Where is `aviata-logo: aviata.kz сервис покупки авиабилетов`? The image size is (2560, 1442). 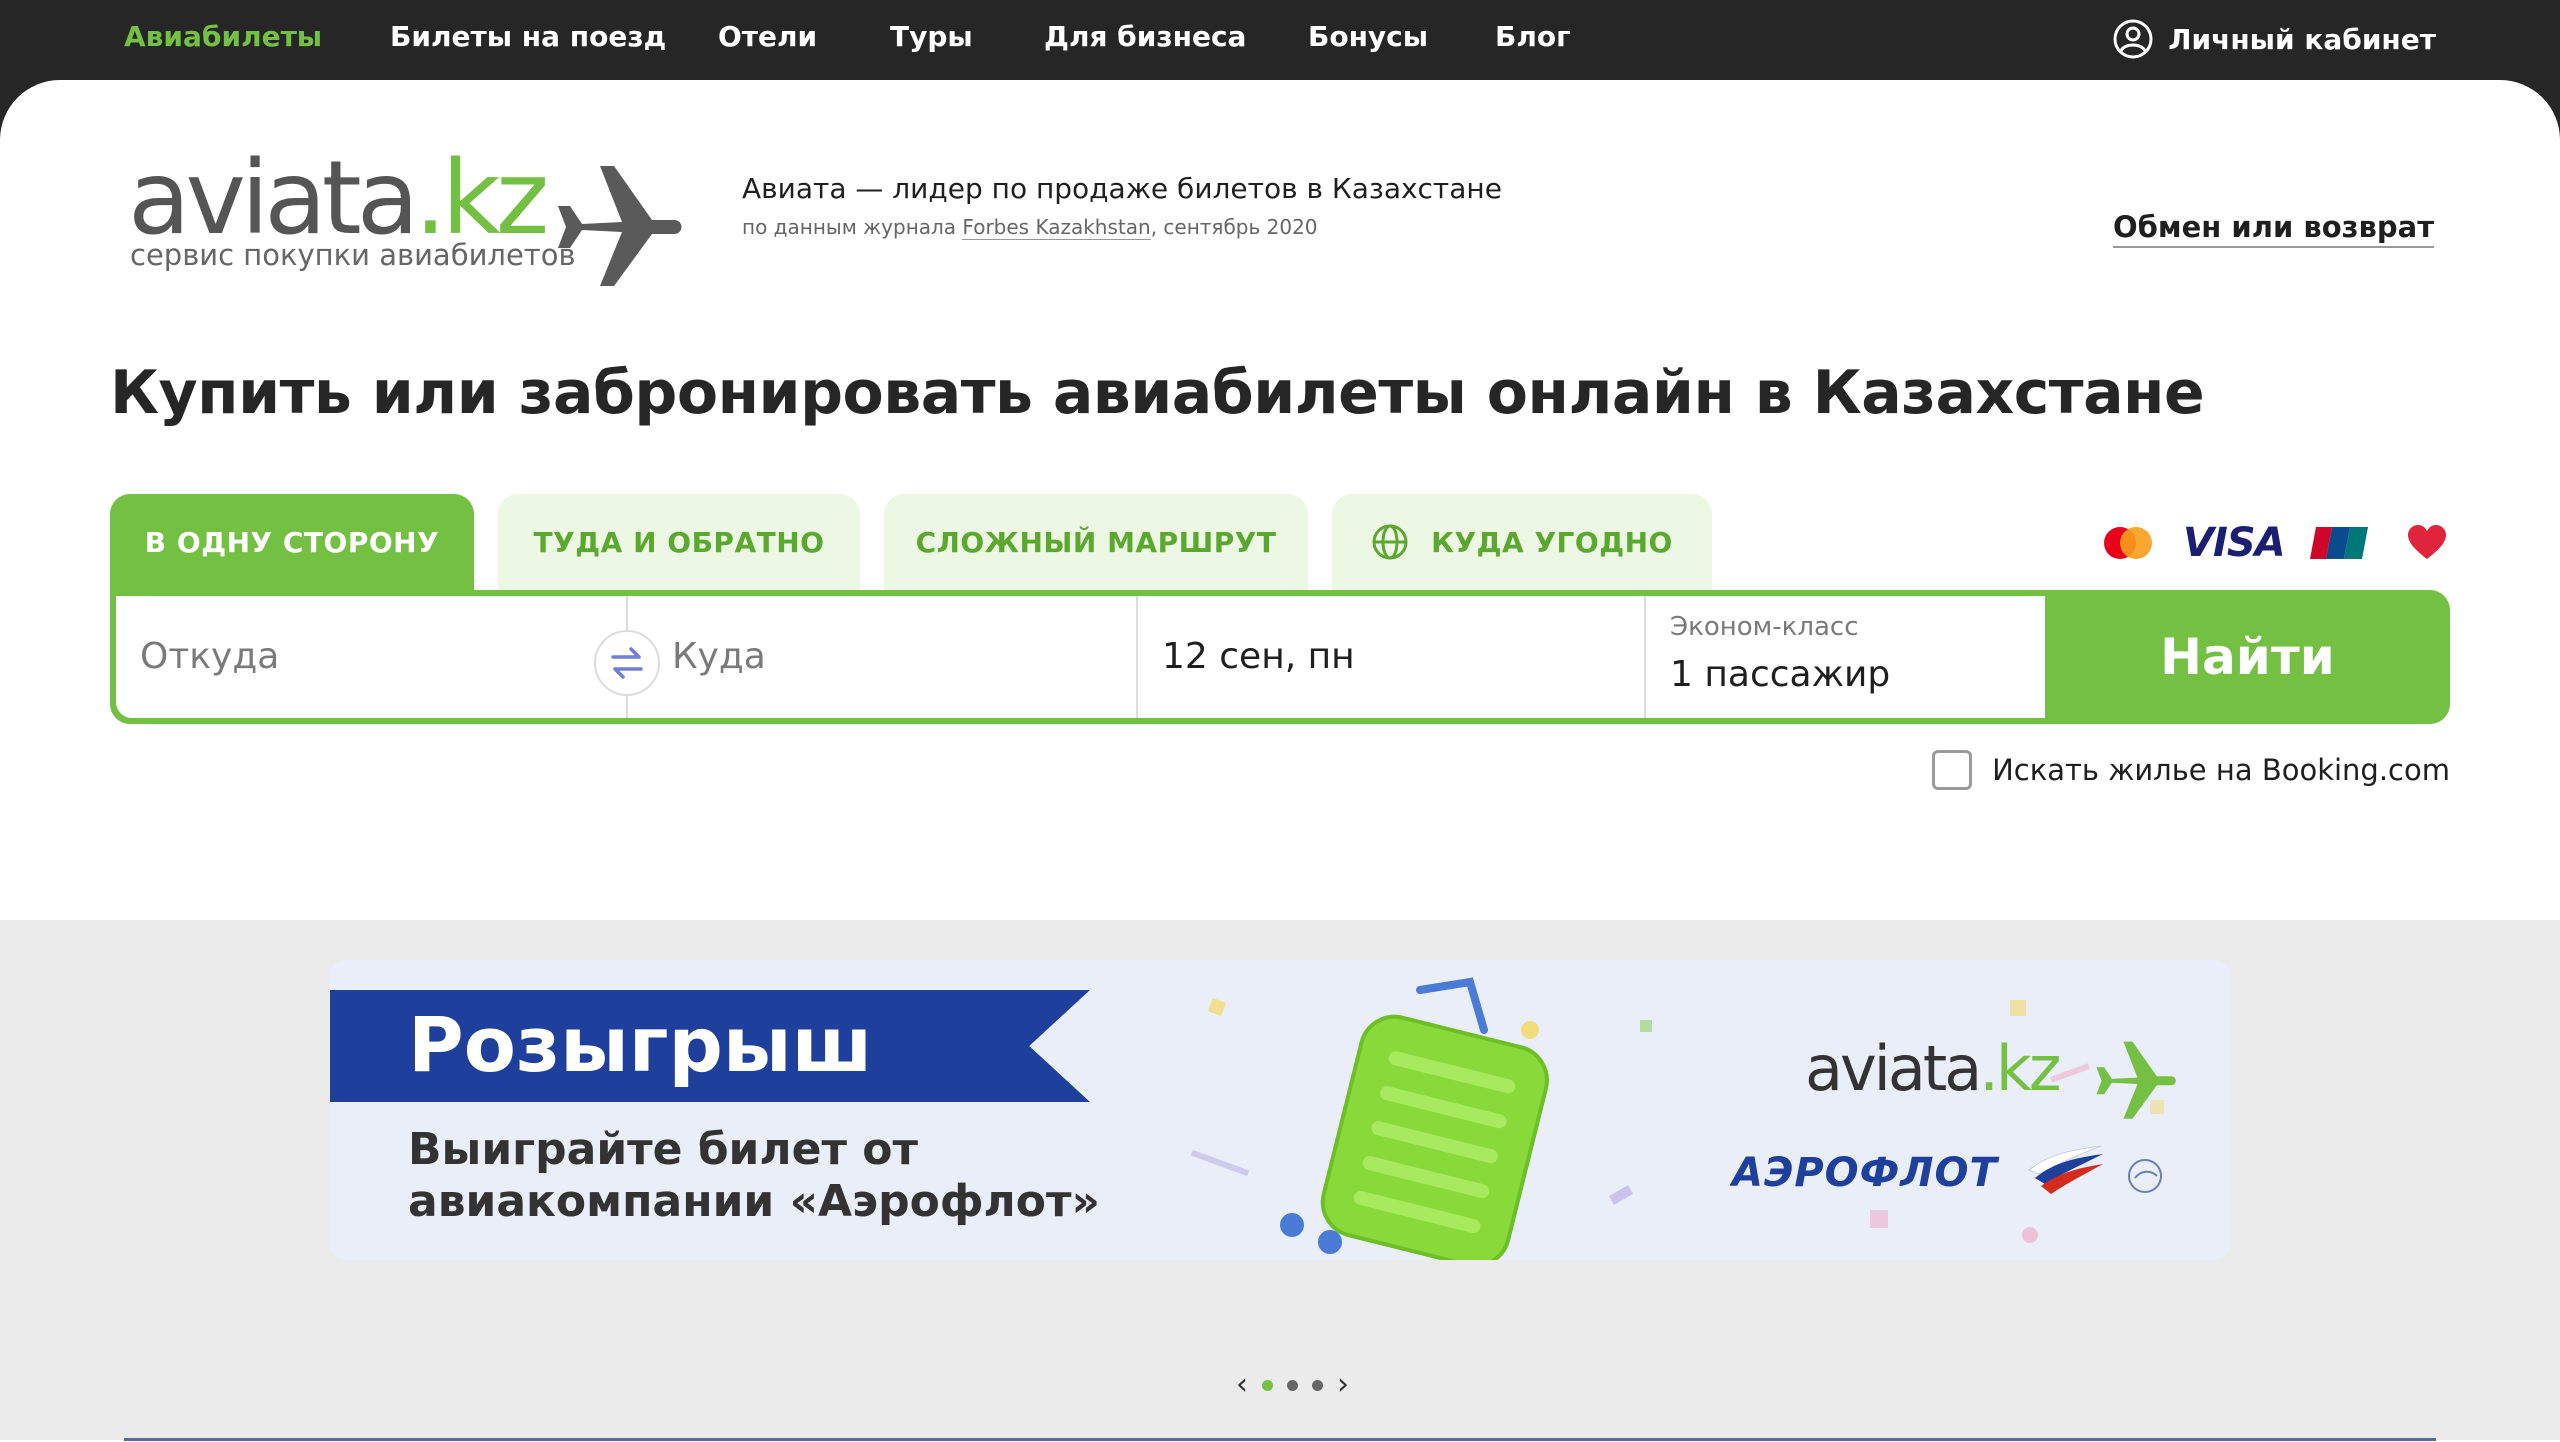 aviata-logo: aviata.kz сервис покупки авиабилетов is located at coordinates (408, 223).